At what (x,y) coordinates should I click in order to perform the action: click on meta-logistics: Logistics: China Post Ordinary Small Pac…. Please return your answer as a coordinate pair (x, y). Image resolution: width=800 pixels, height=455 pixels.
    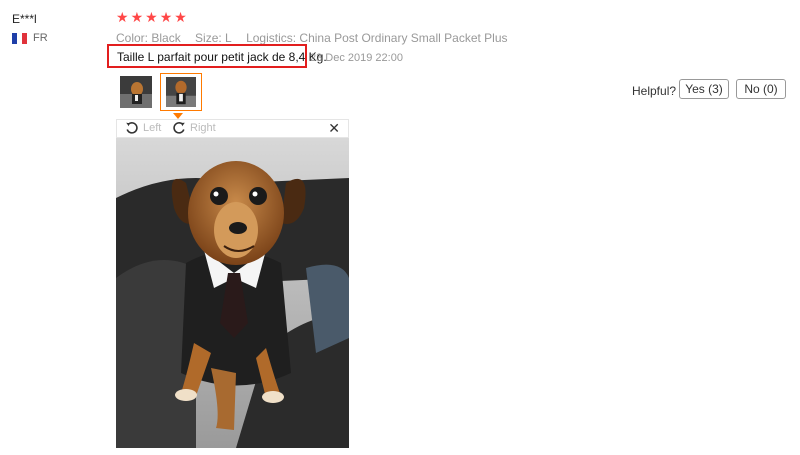
    Looking at the image, I should click on (377, 38).